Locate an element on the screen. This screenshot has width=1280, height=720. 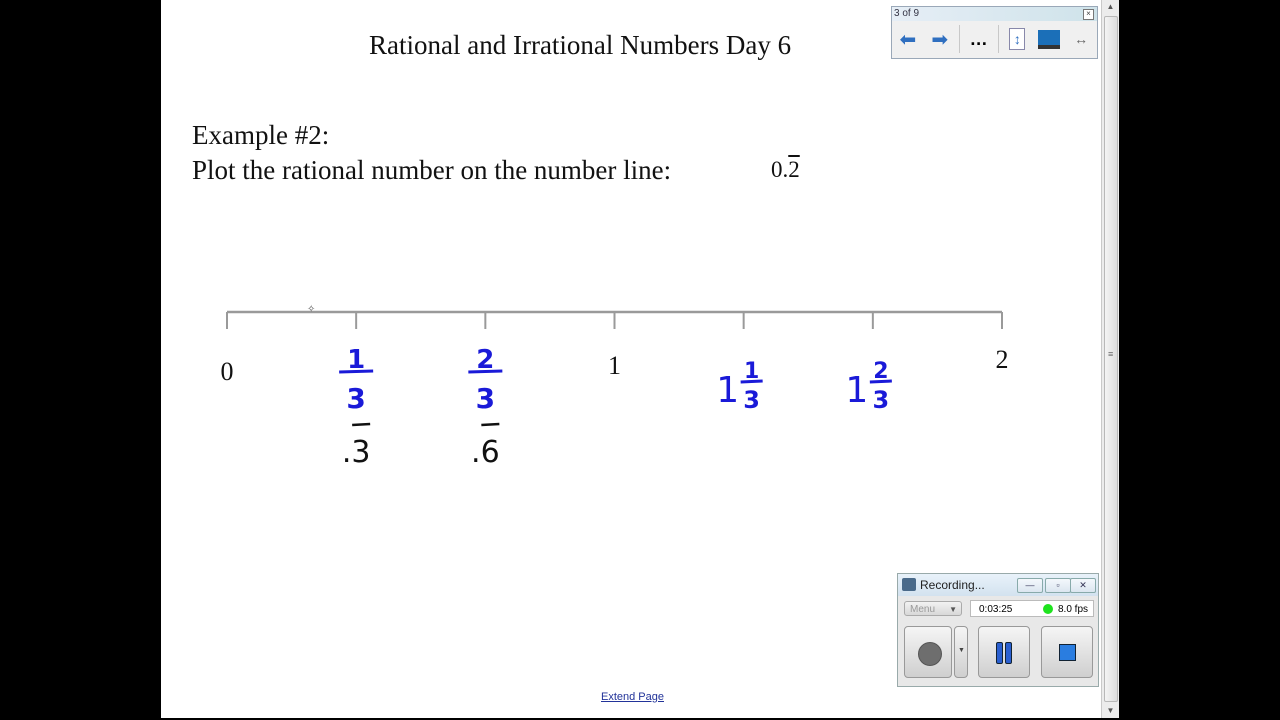
page-navigator: 3 of 9 × ⬅ ➡ … ↕ ↔ is located at coordinates (994, 32).